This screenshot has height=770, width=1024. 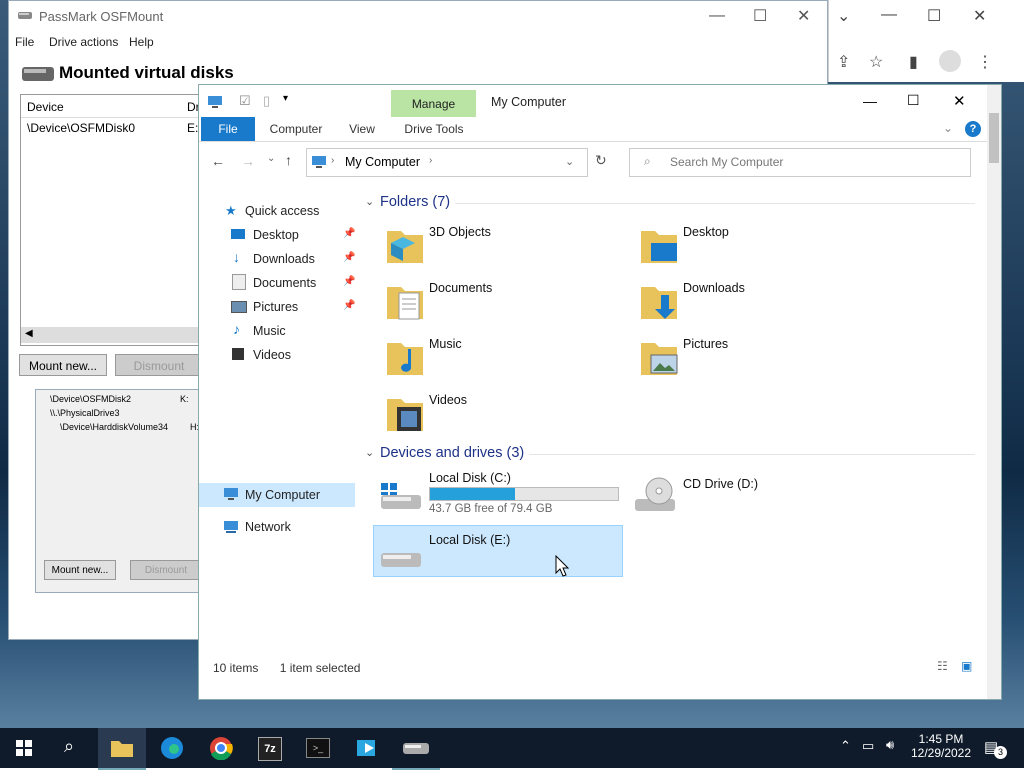 I want to click on list-item: \\.\PhysicalDrive3, so click(x=125, y=413).